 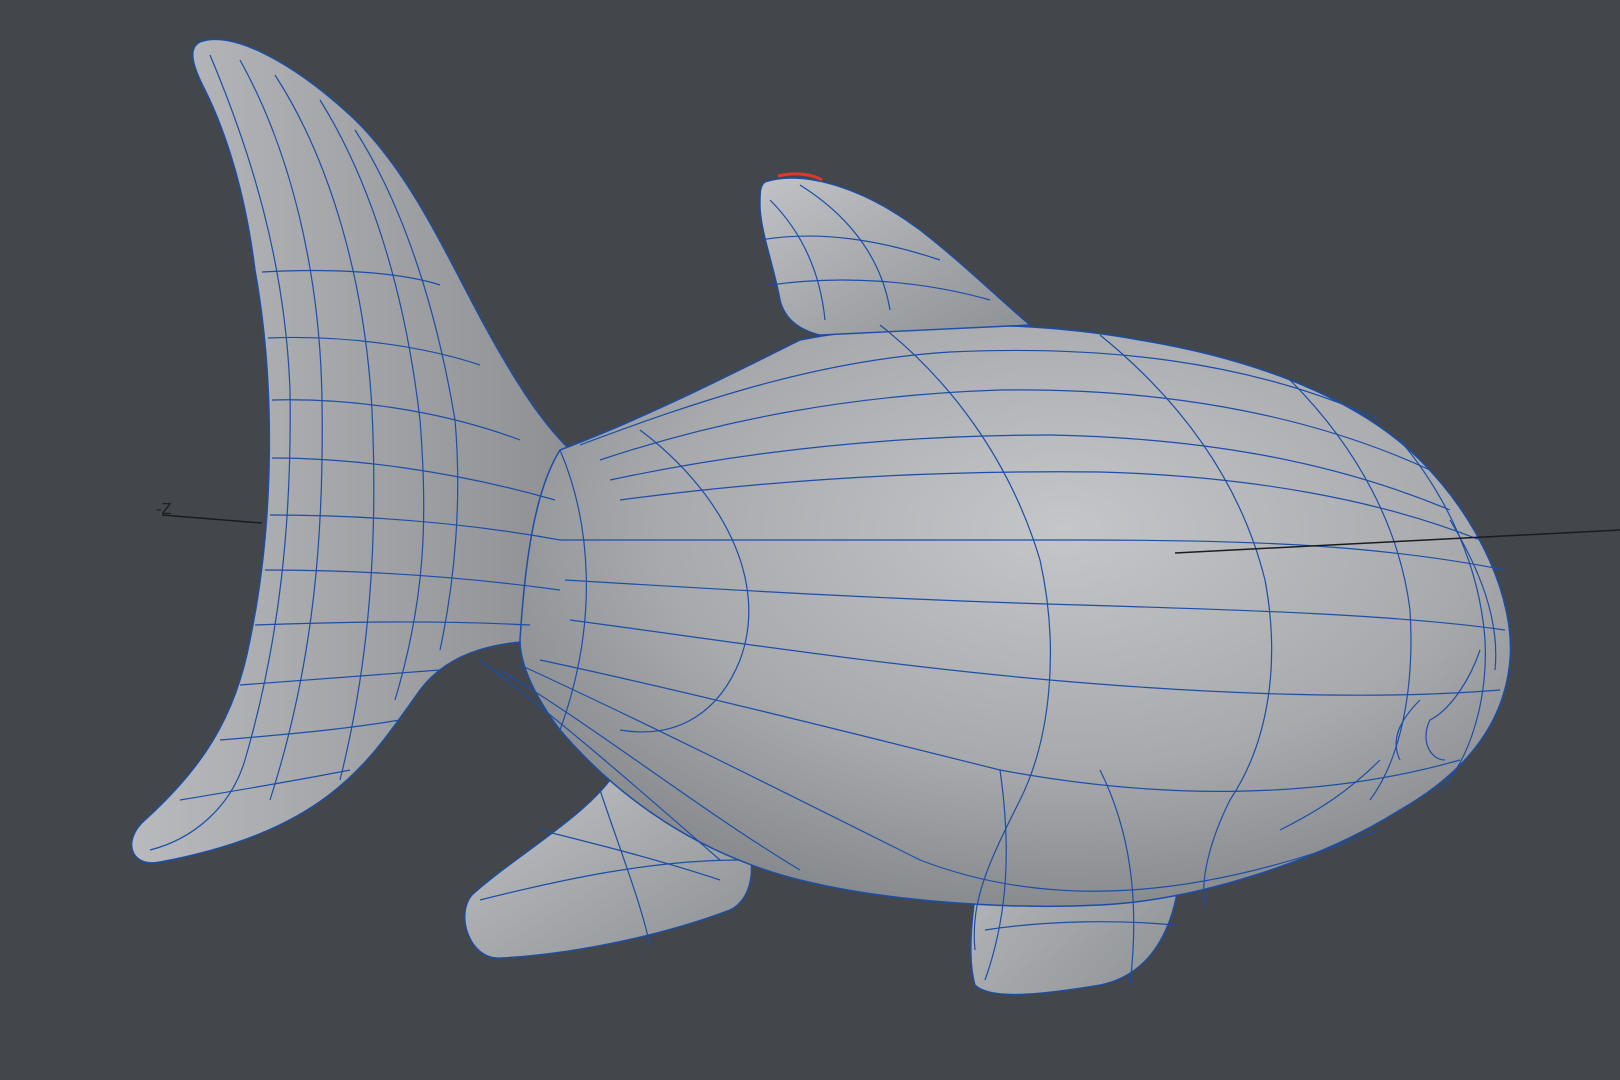 What do you see at coordinates (164, 509) in the screenshot?
I see `z-axis-label: -Z` at bounding box center [164, 509].